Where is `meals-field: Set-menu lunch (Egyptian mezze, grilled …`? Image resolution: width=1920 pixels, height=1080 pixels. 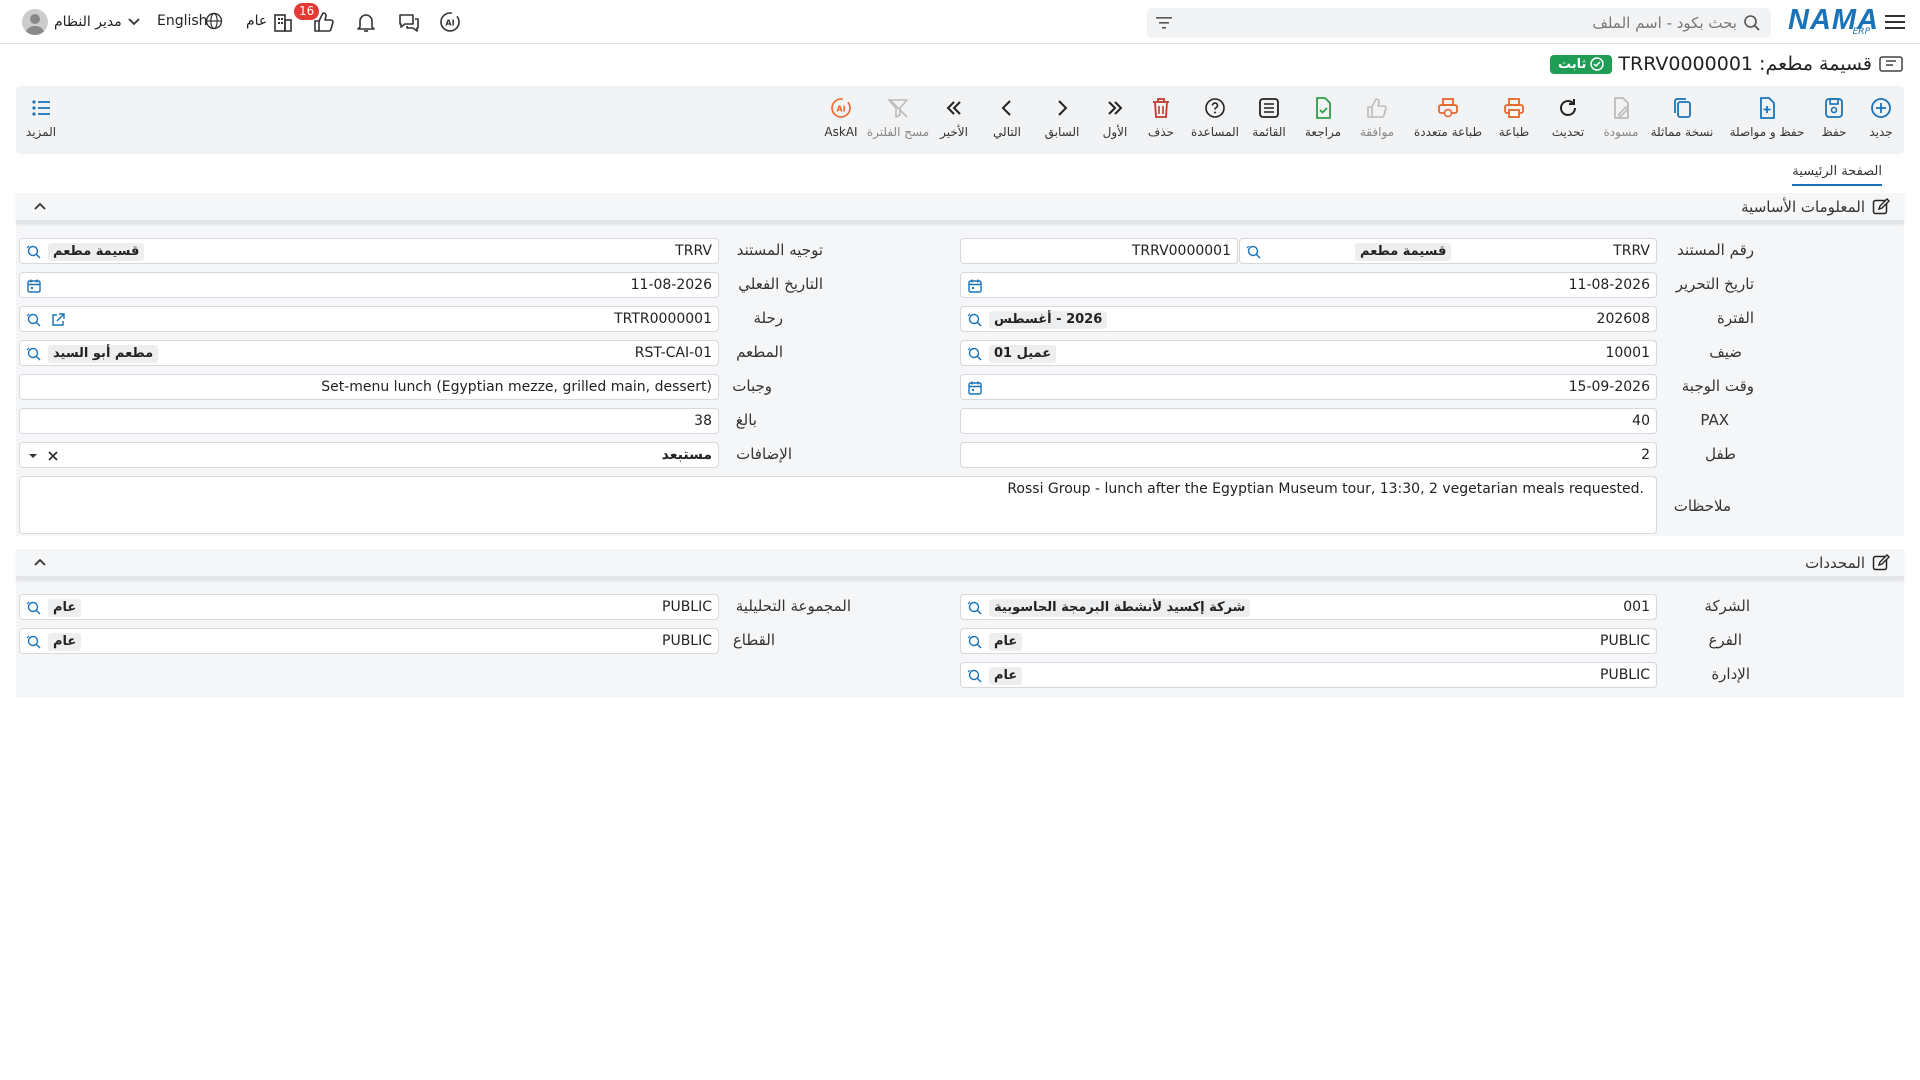
meals-field: Set-menu lunch (Egyptian mezze, grilled … is located at coordinates (369, 387).